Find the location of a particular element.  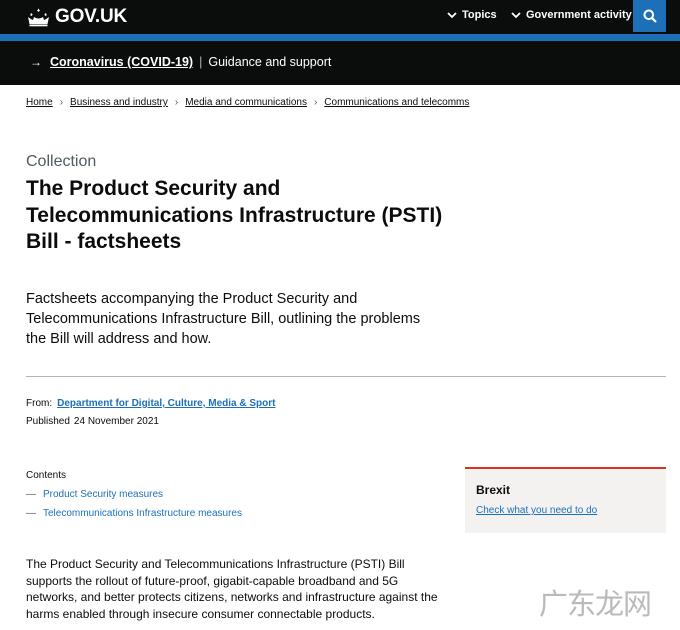

contents-item: — Product Security measures is located at coordinates (134, 498).